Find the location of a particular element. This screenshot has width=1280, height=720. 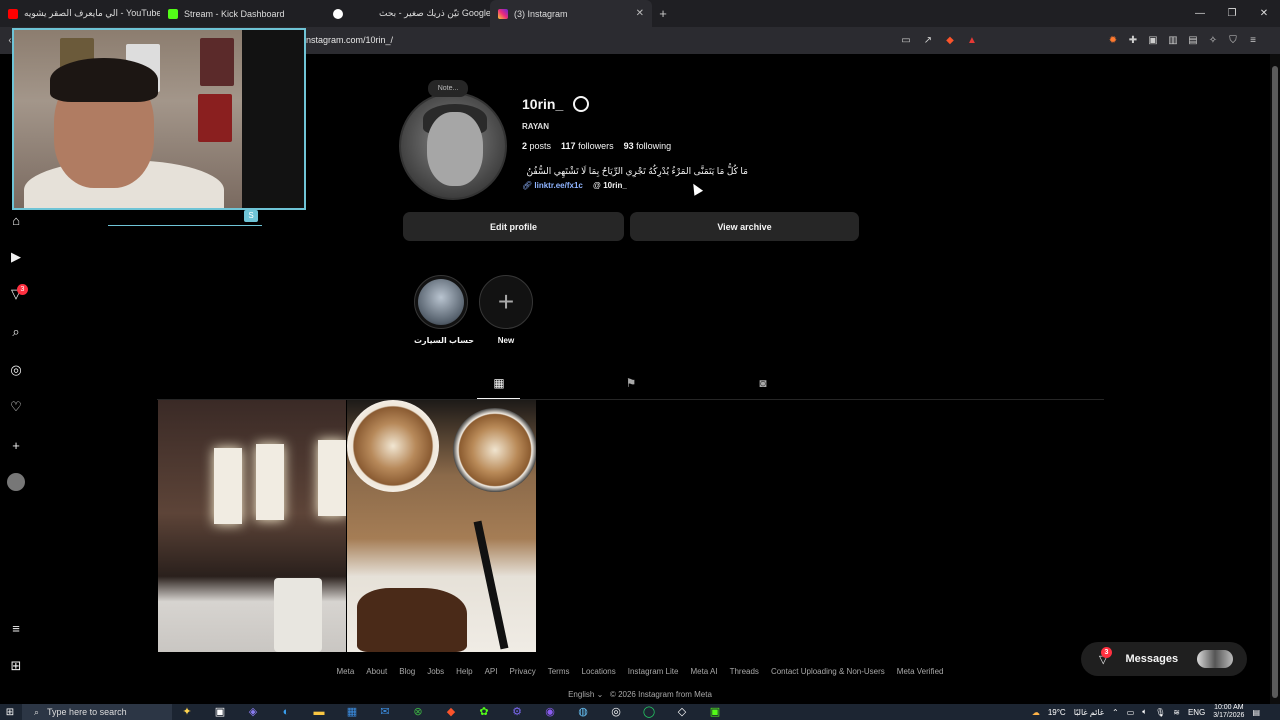

tab-youtube: الي مايعرف الصقر يشويه - YouTube is located at coordinates (80, 13).